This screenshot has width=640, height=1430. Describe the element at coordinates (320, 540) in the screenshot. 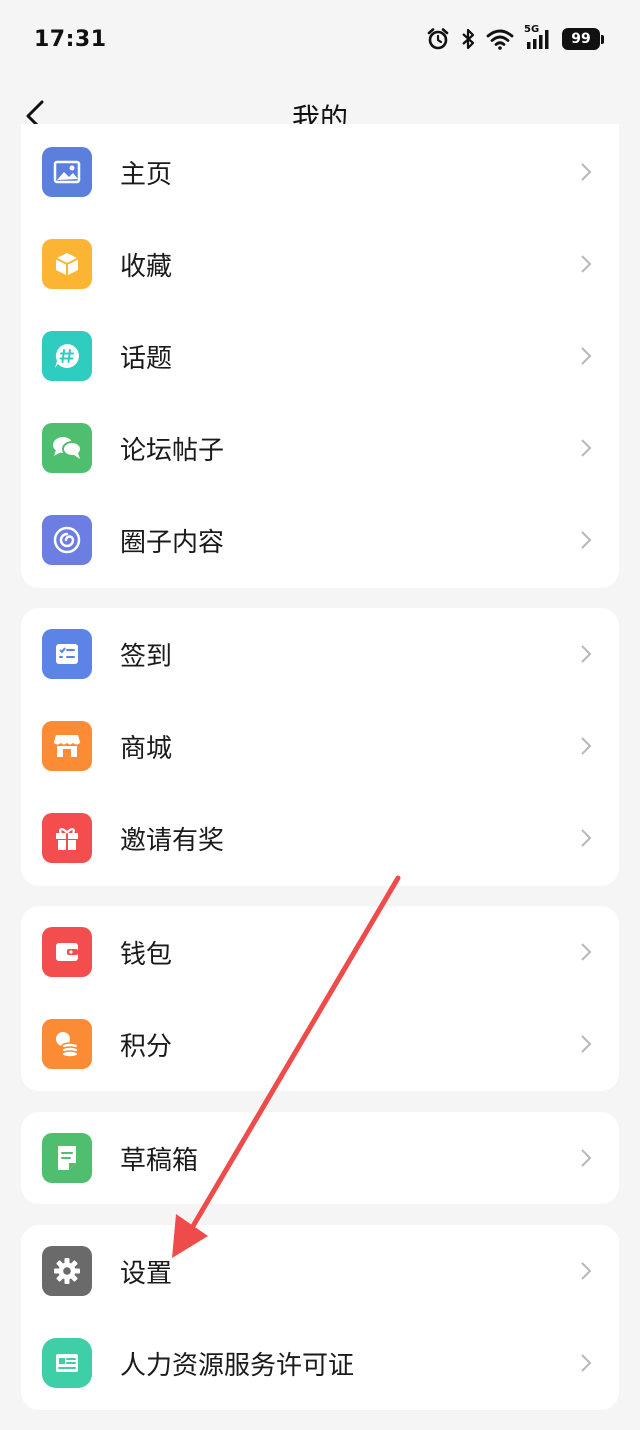

I see `menu-item-circle-content: 圈子内容` at that location.